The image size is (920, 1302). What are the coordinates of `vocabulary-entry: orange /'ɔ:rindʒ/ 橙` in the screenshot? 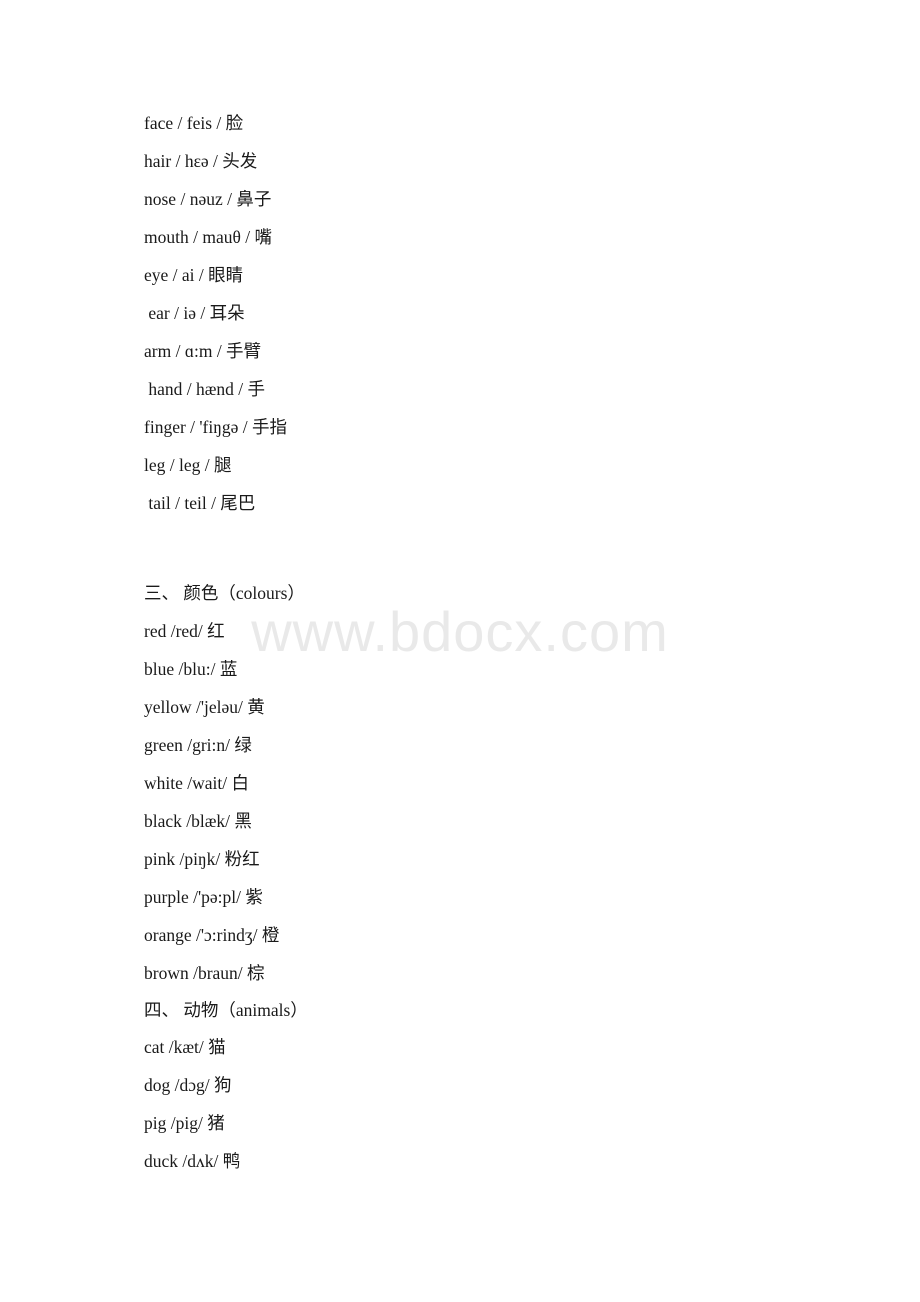 It's located at (212, 935).